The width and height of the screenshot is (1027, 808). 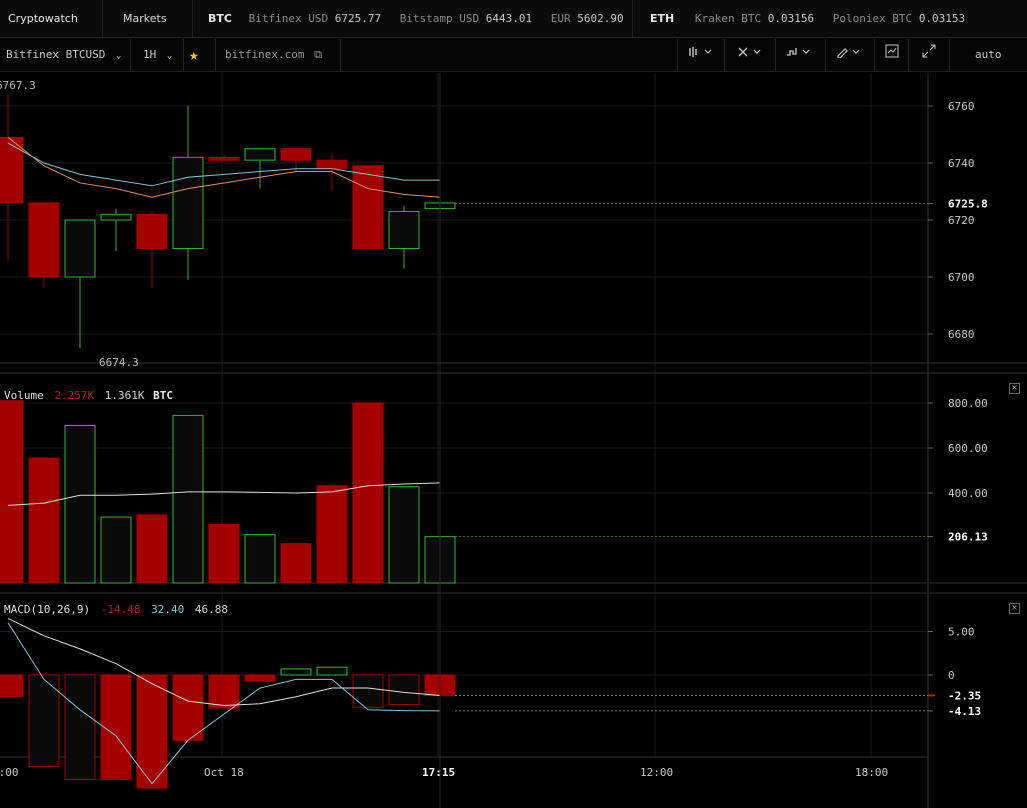 I want to click on fullscreen-icon, so click(x=929, y=55).